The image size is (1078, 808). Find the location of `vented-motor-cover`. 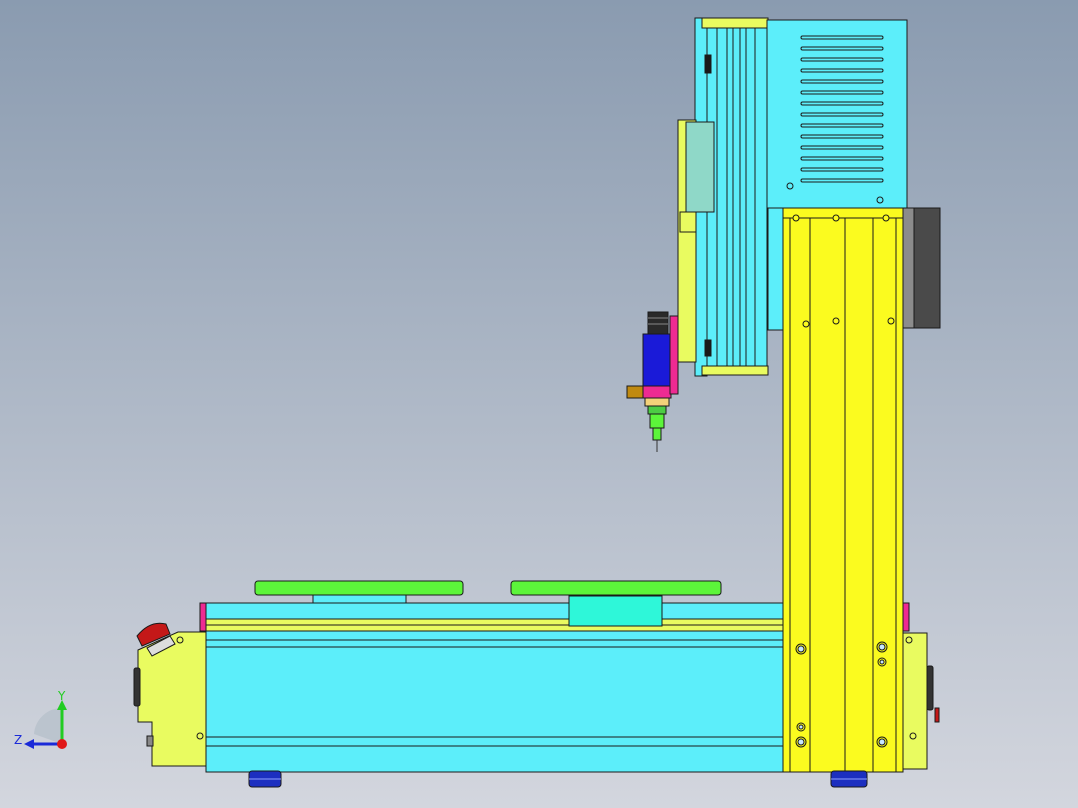

vented-motor-cover is located at coordinates (837, 114).